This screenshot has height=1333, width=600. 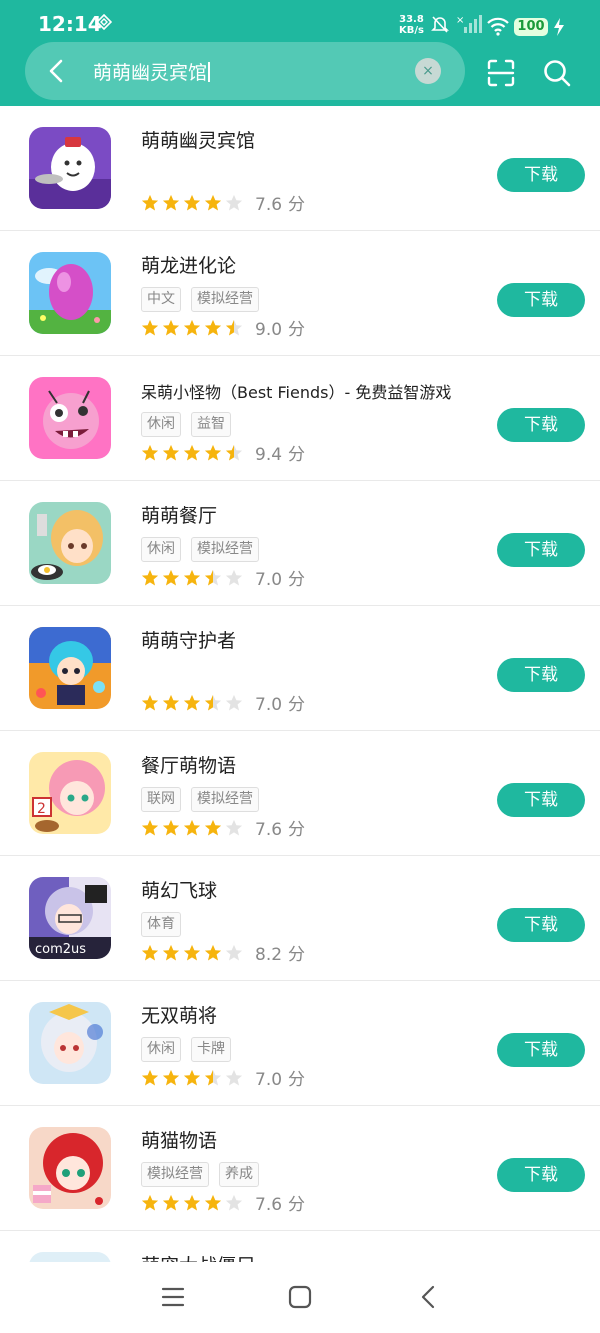 What do you see at coordinates (188, 639) in the screenshot?
I see `app-title: 萌萌守护者` at bounding box center [188, 639].